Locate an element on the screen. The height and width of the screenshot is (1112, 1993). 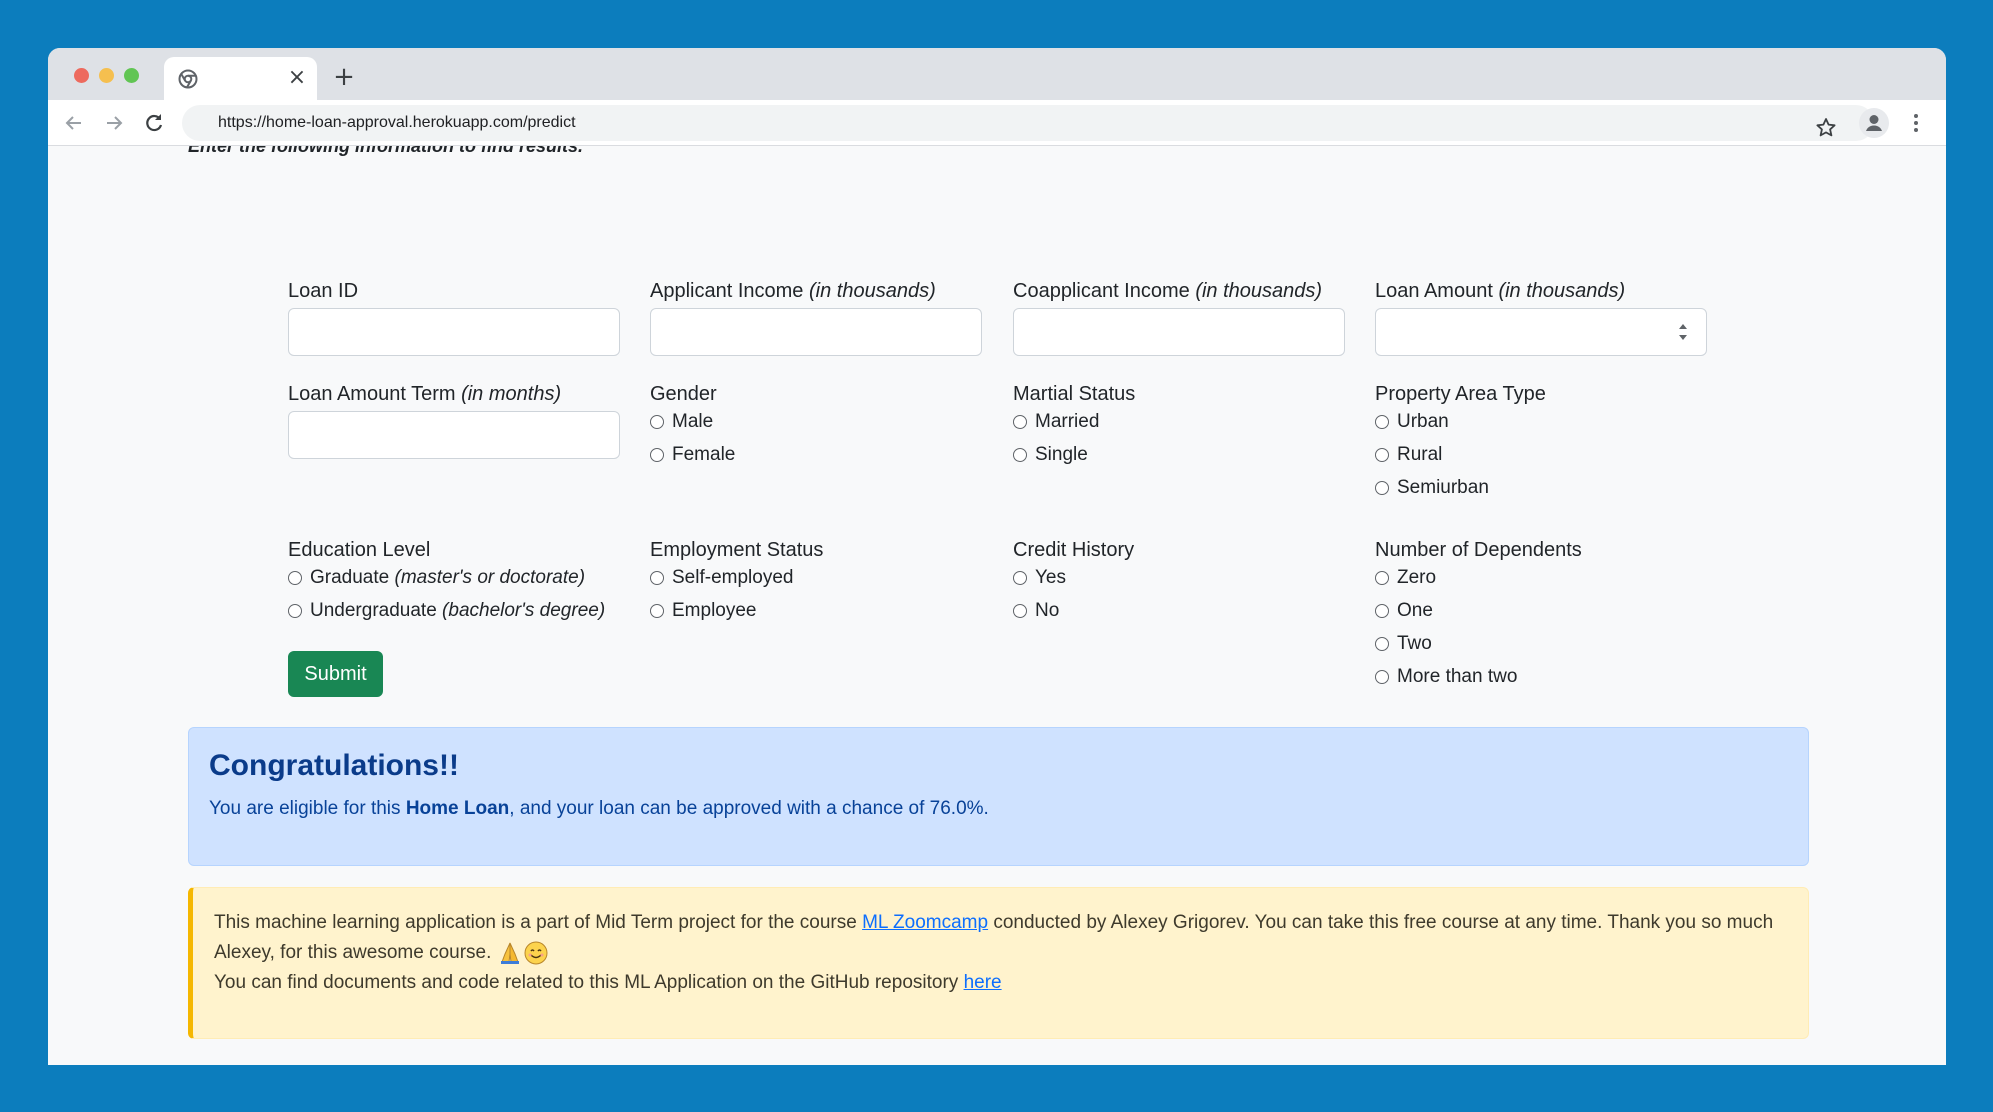
radio-label: Self-employed is located at coordinates (733, 577).